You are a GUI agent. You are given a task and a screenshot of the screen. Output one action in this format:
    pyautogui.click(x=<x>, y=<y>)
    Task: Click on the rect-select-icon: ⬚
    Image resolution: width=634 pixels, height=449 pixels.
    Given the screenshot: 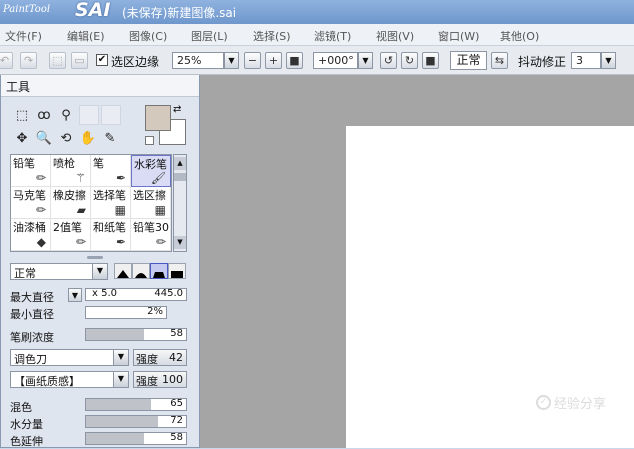 What is the action you would take?
    pyautogui.click(x=22, y=115)
    